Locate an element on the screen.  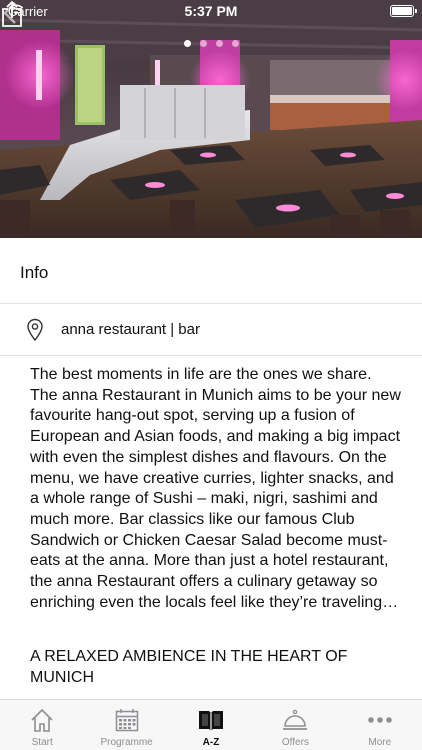
tab-programme: Programme is located at coordinates (126, 725).